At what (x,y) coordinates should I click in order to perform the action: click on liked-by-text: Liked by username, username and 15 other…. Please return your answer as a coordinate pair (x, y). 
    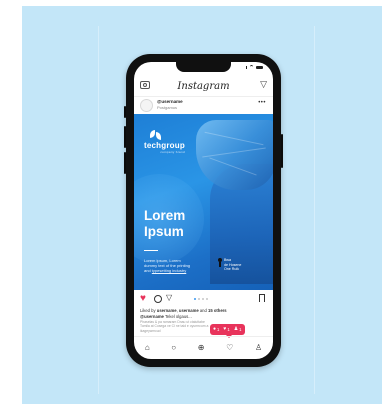
    Looking at the image, I should click on (183, 310).